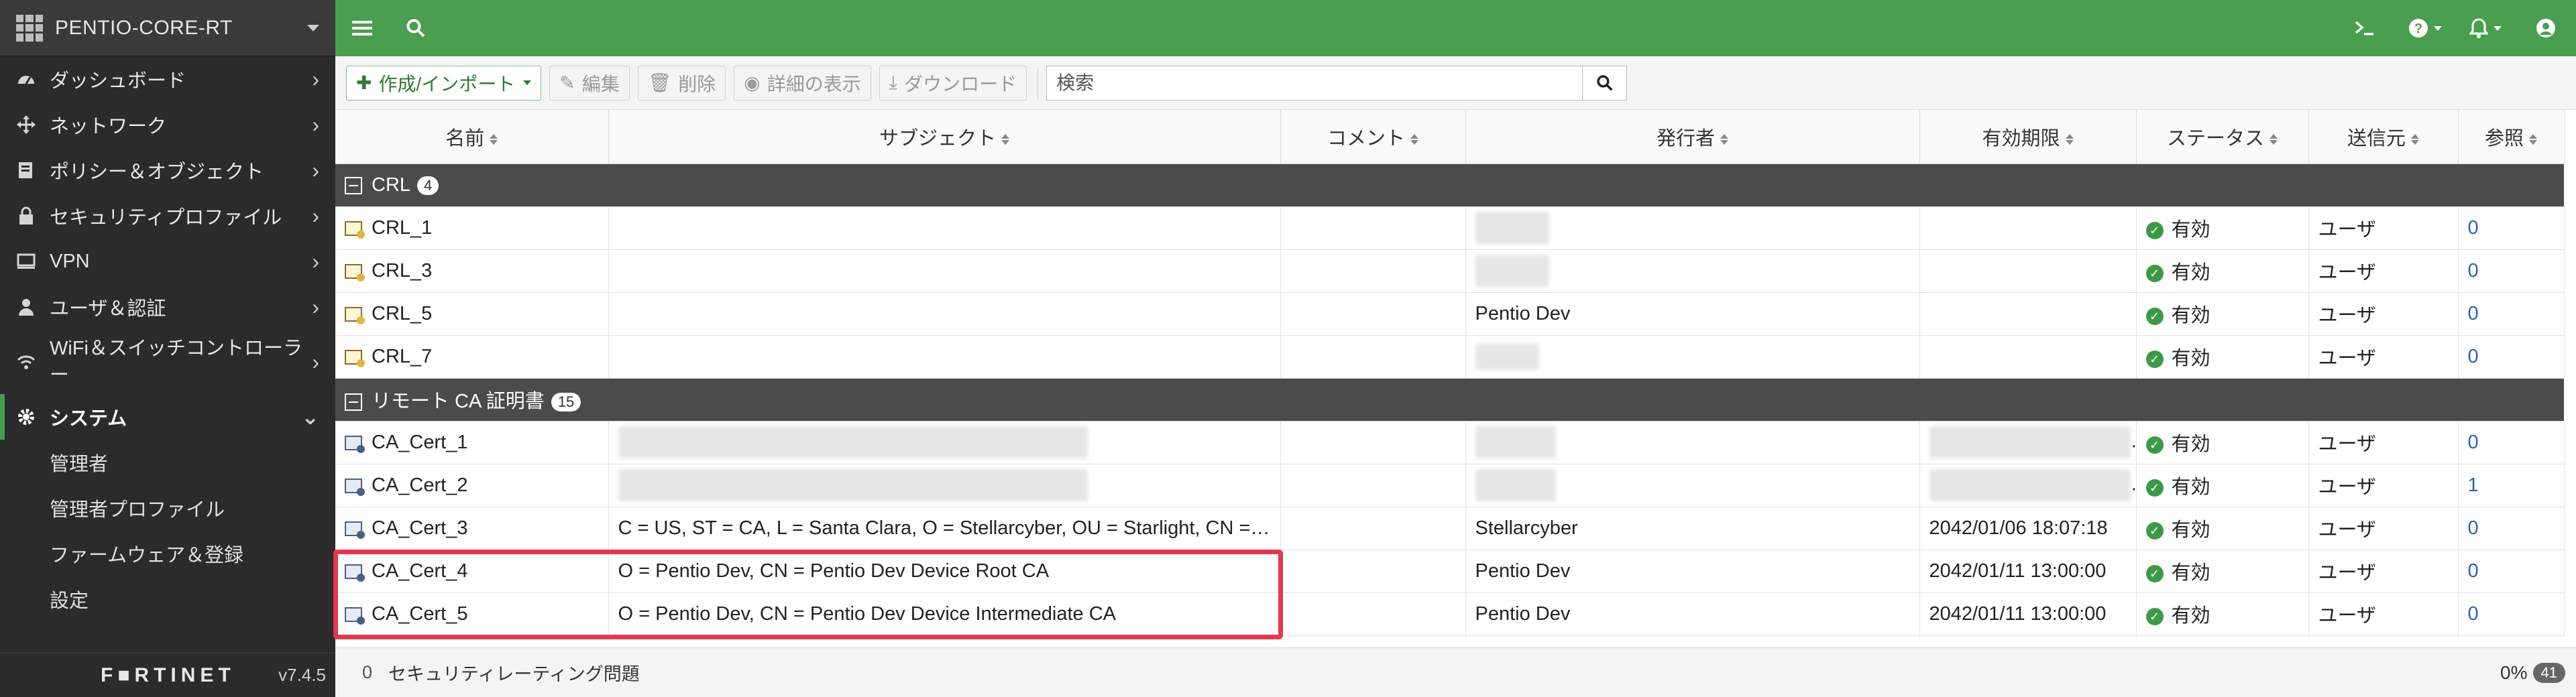 This screenshot has width=2576, height=697. I want to click on crl-icon, so click(355, 358).